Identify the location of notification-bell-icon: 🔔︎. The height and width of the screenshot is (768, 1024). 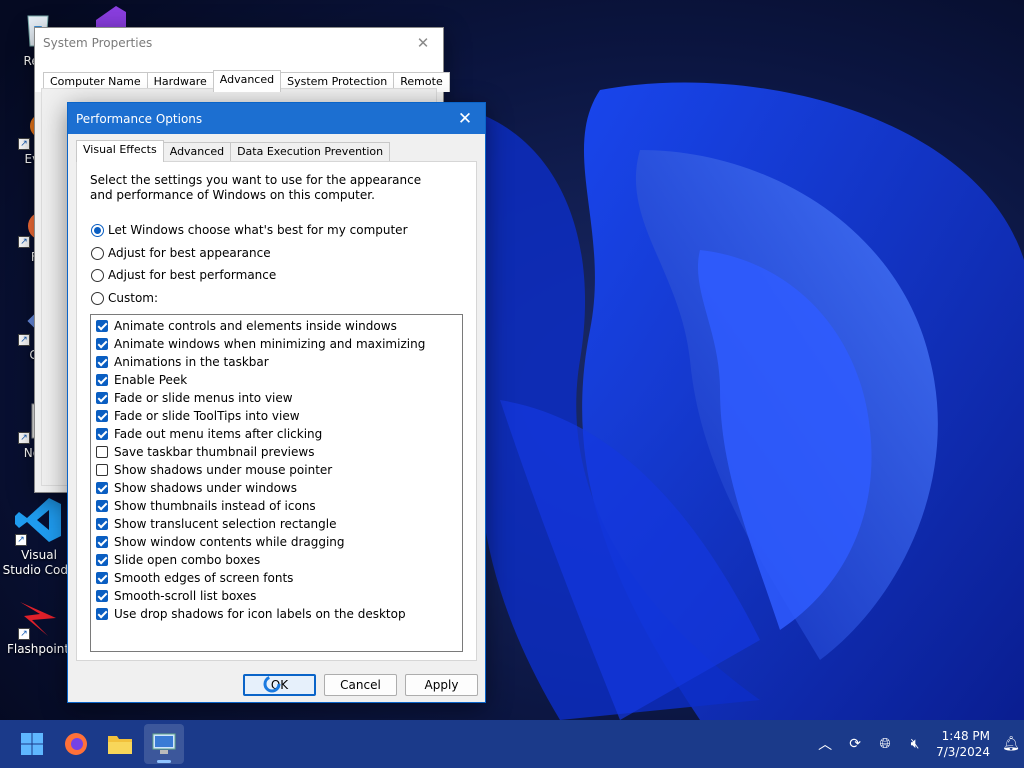
(1011, 744).